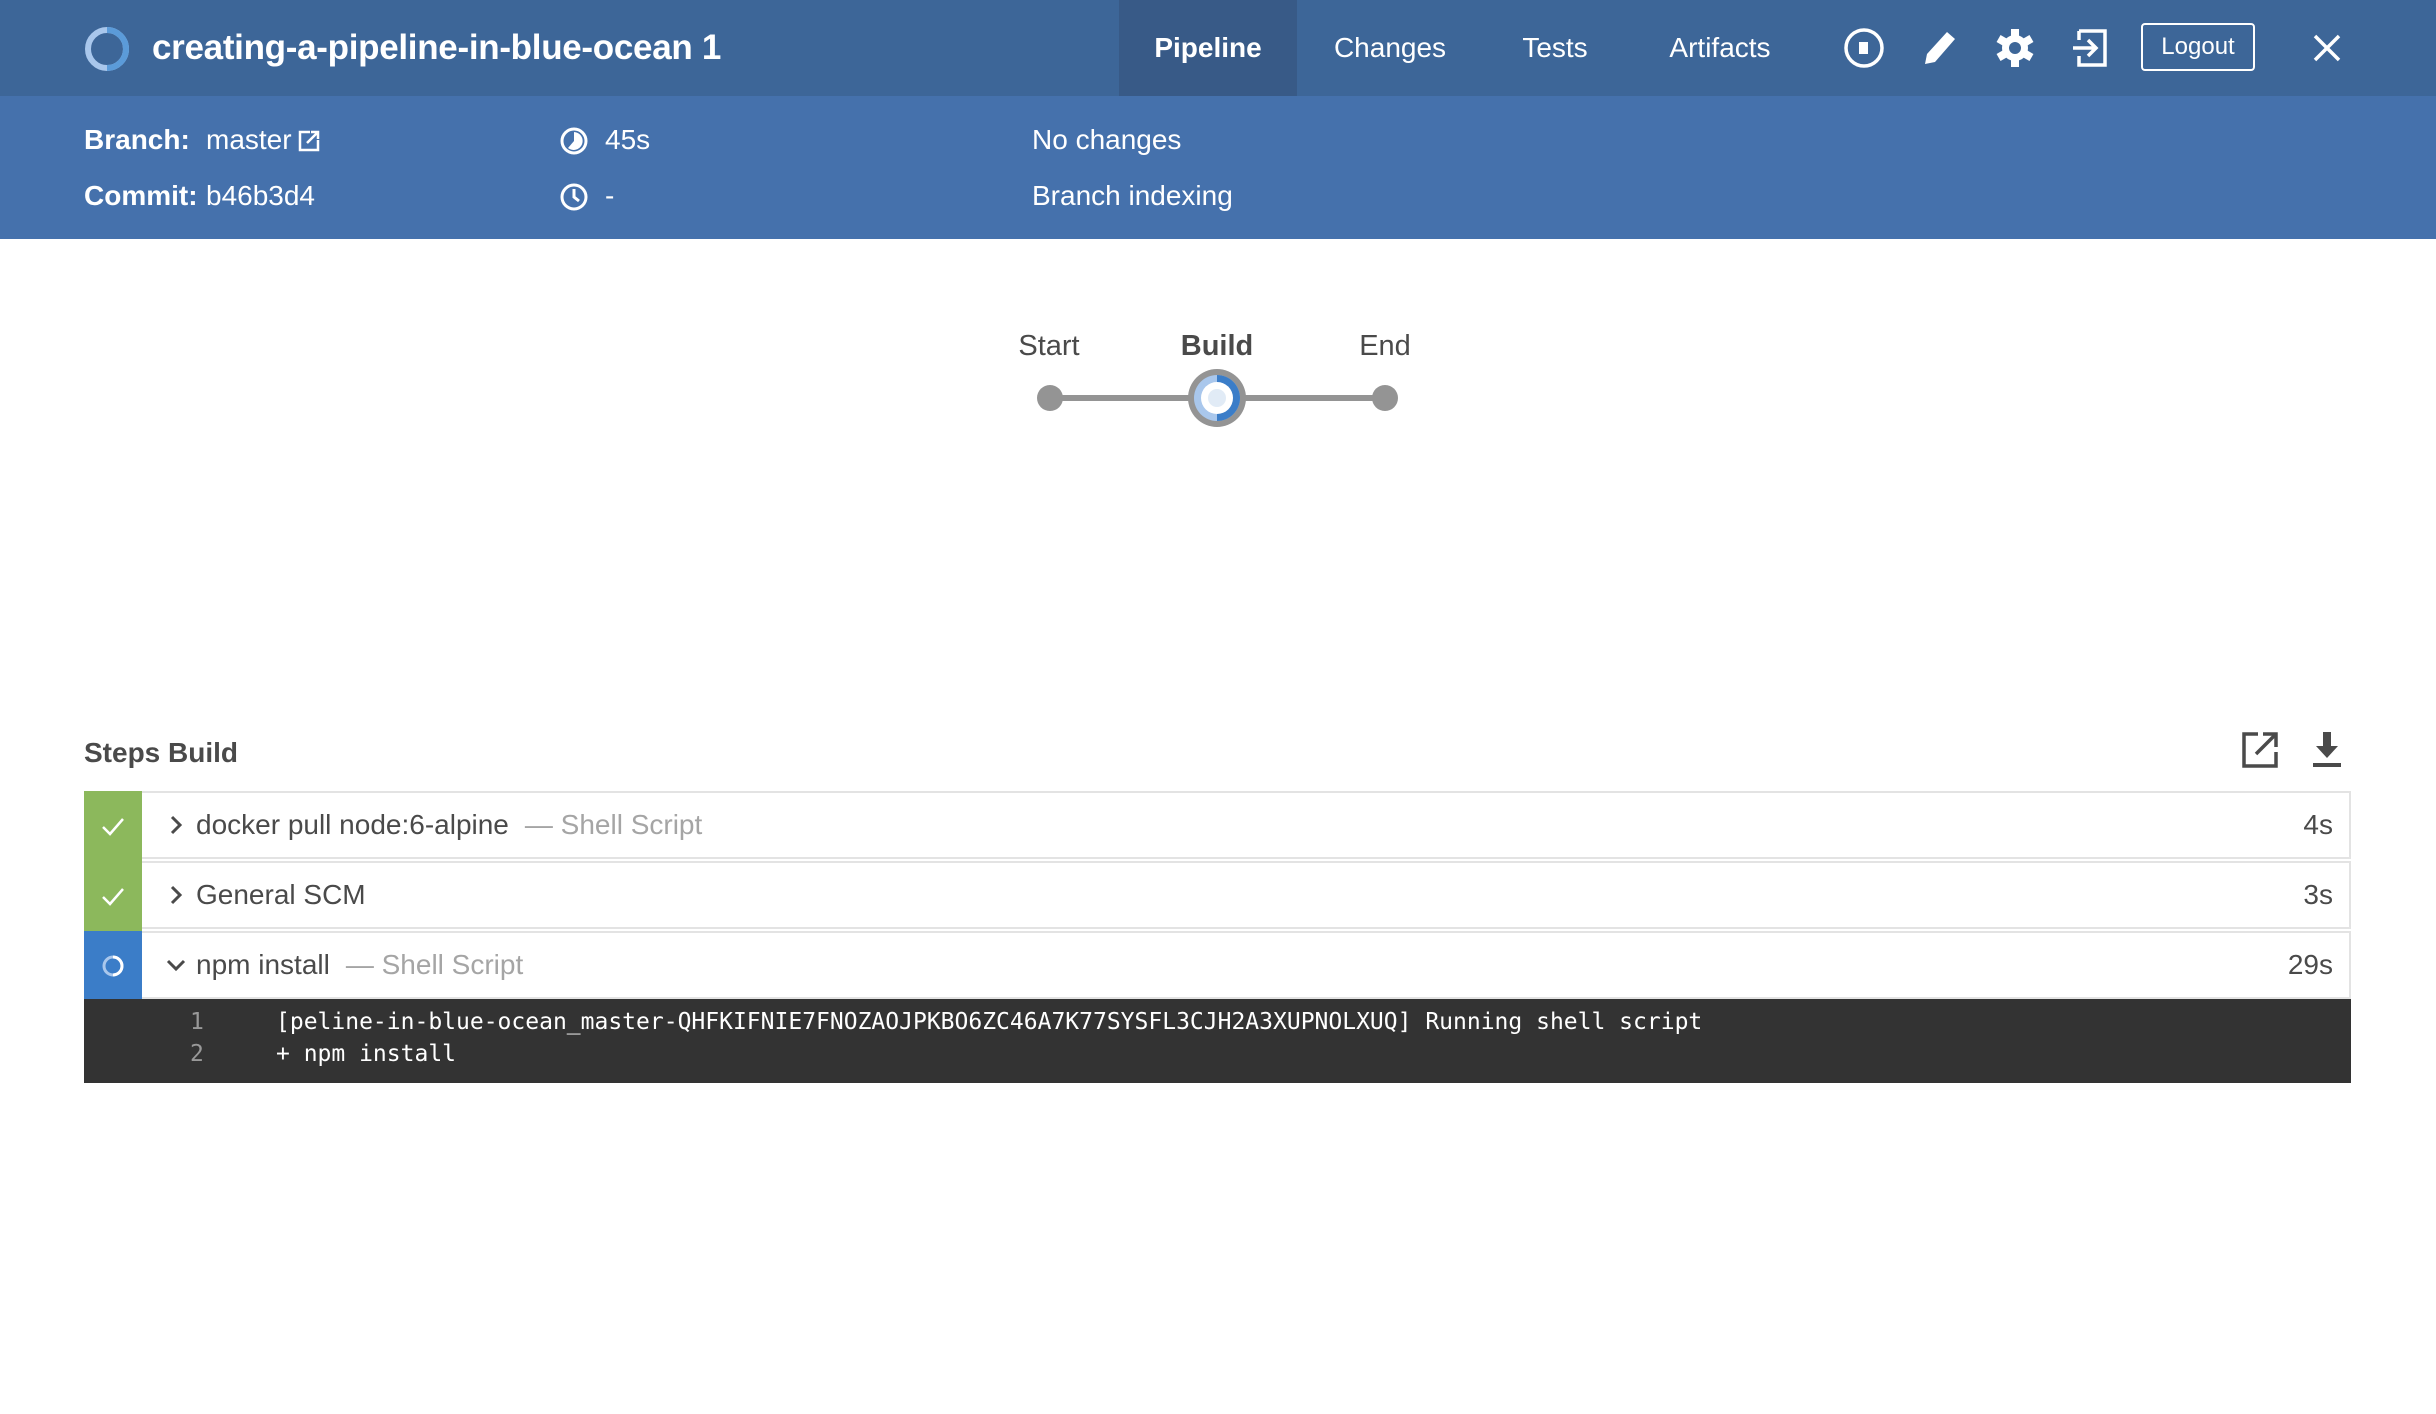 Image resolution: width=2436 pixels, height=1414 pixels. What do you see at coordinates (2091, 48) in the screenshot?
I see `exit-icon` at bounding box center [2091, 48].